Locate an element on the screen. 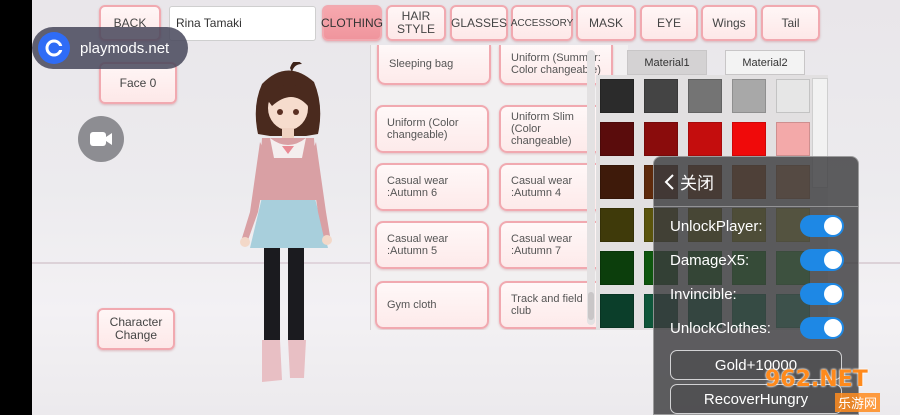 This screenshot has height=415, width=900. clothing-item-label: Casual wear :Autumn 6 is located at coordinates (418, 187).